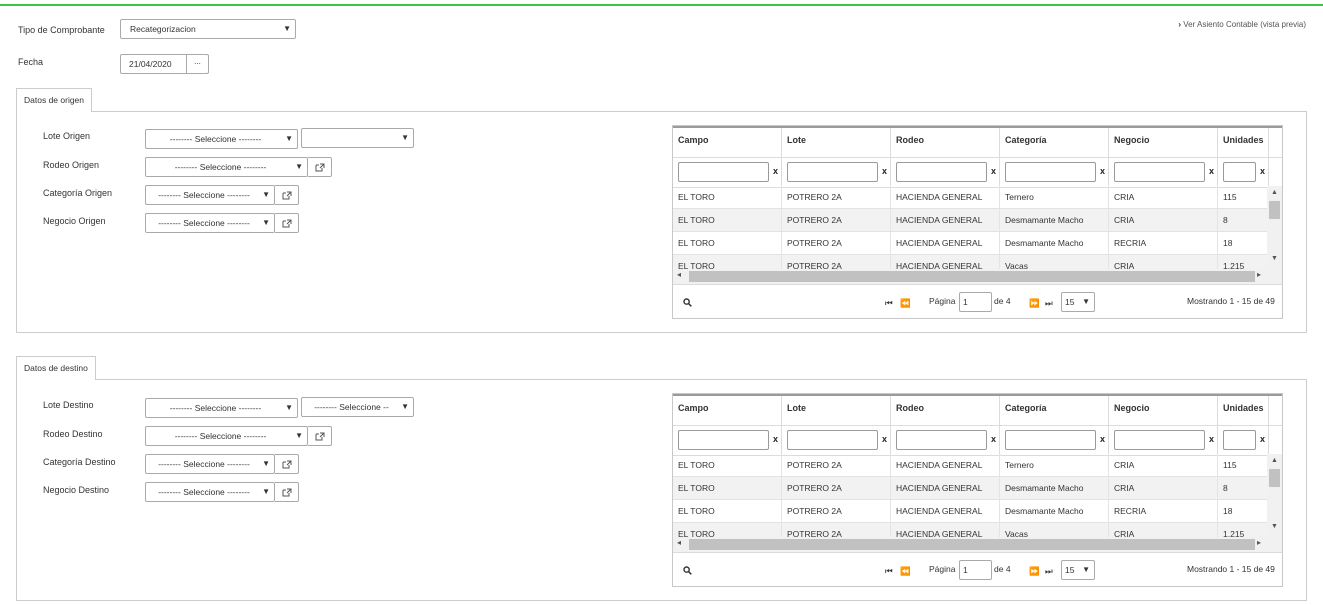  Describe the element at coordinates (1242, 24) in the screenshot. I see `ver-asiento-link: › Ver Asiento Contable (vista previa)` at that location.